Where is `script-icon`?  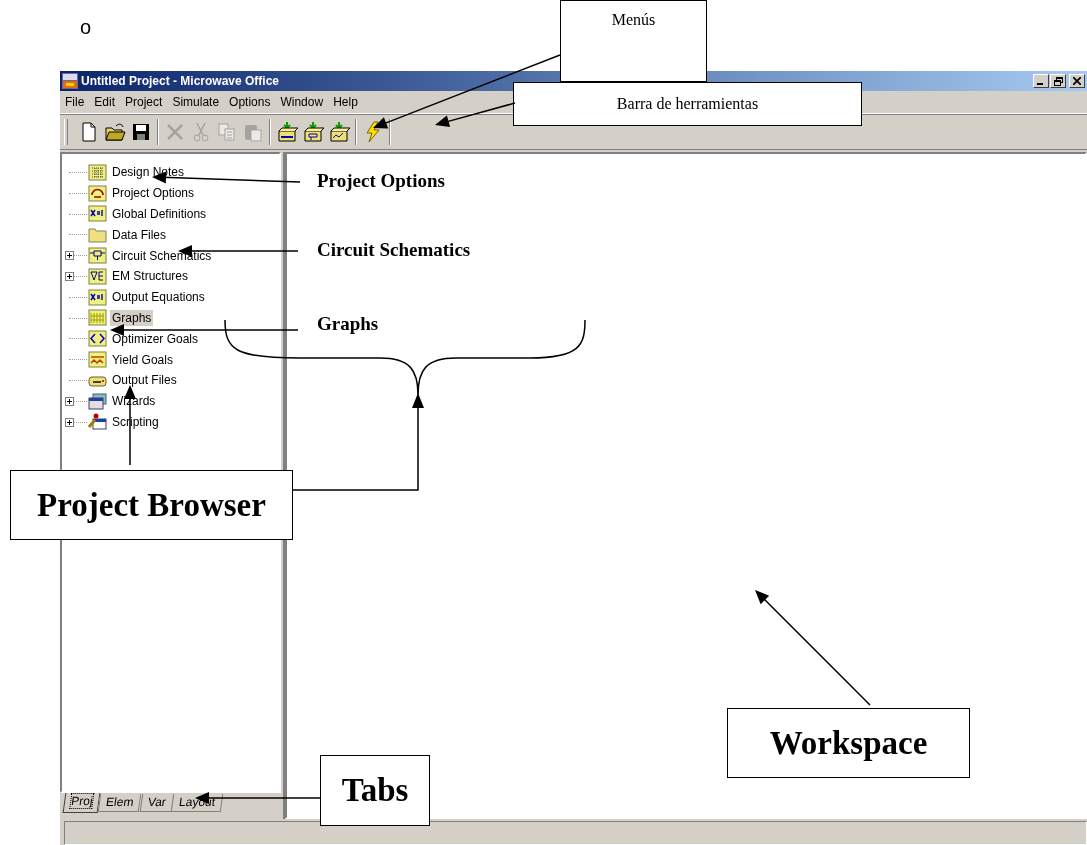
script-icon is located at coordinates (97, 422).